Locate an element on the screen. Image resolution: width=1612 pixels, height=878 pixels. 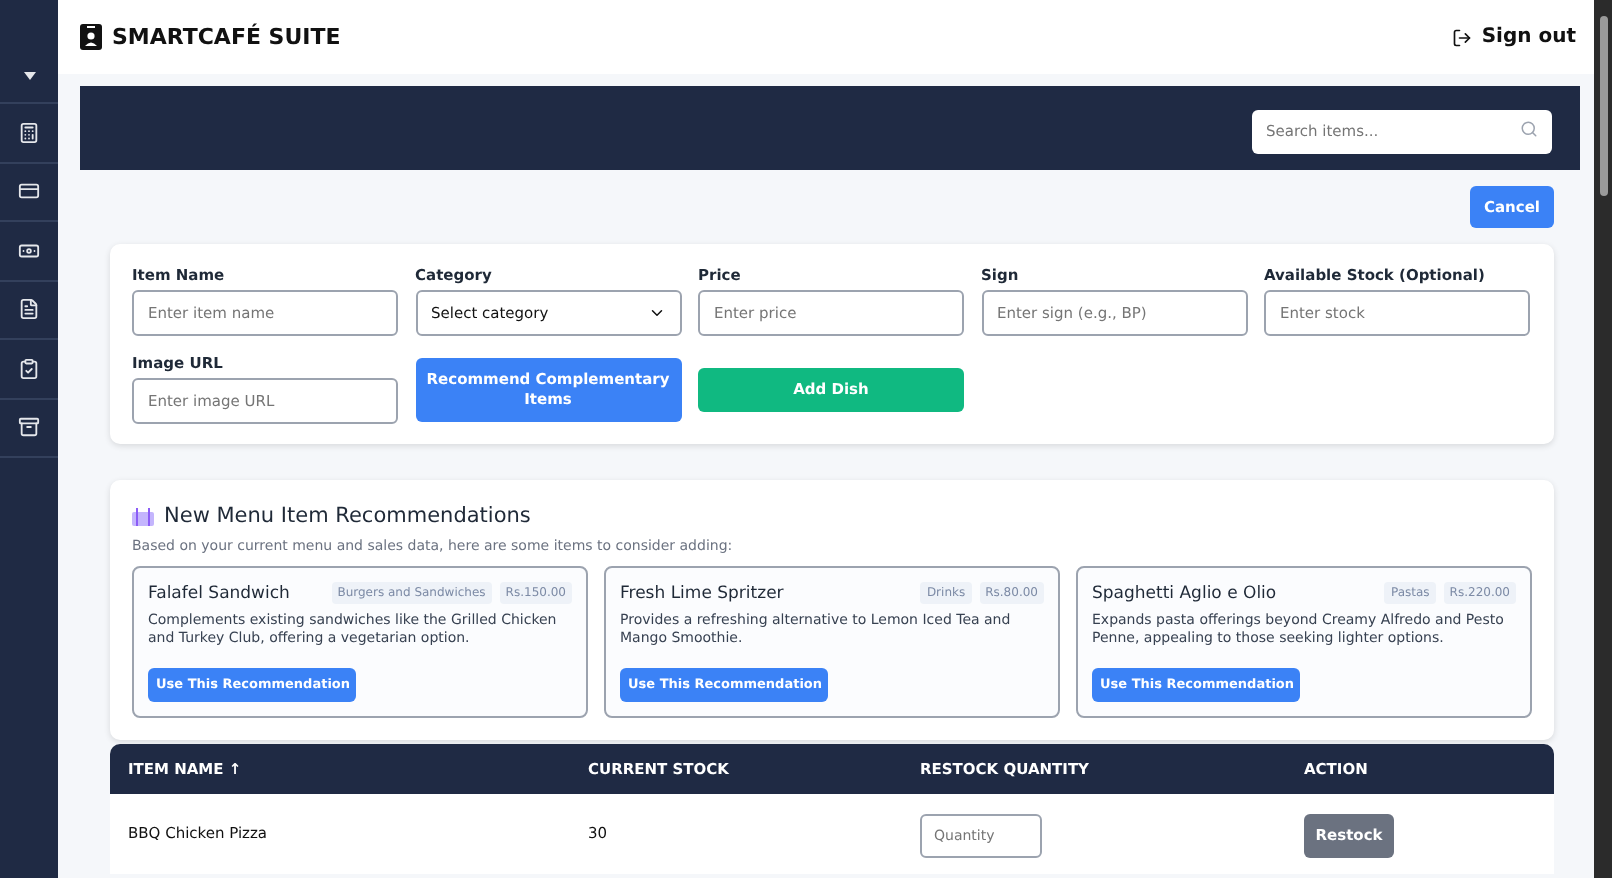
search-icon is located at coordinates (1529, 128).